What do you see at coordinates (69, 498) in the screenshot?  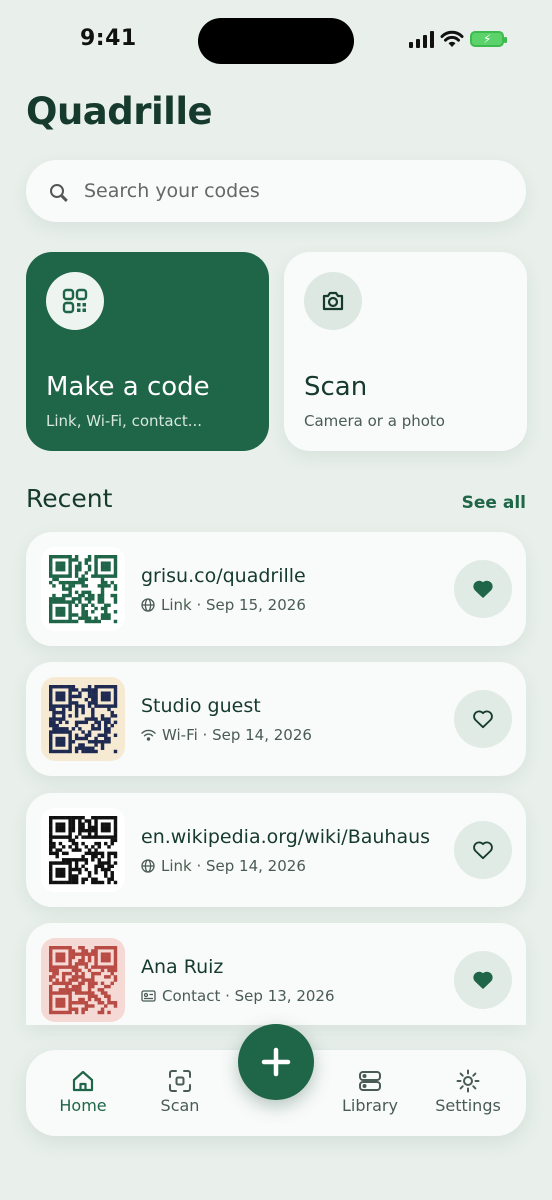 I see `recent-heading: Recent` at bounding box center [69, 498].